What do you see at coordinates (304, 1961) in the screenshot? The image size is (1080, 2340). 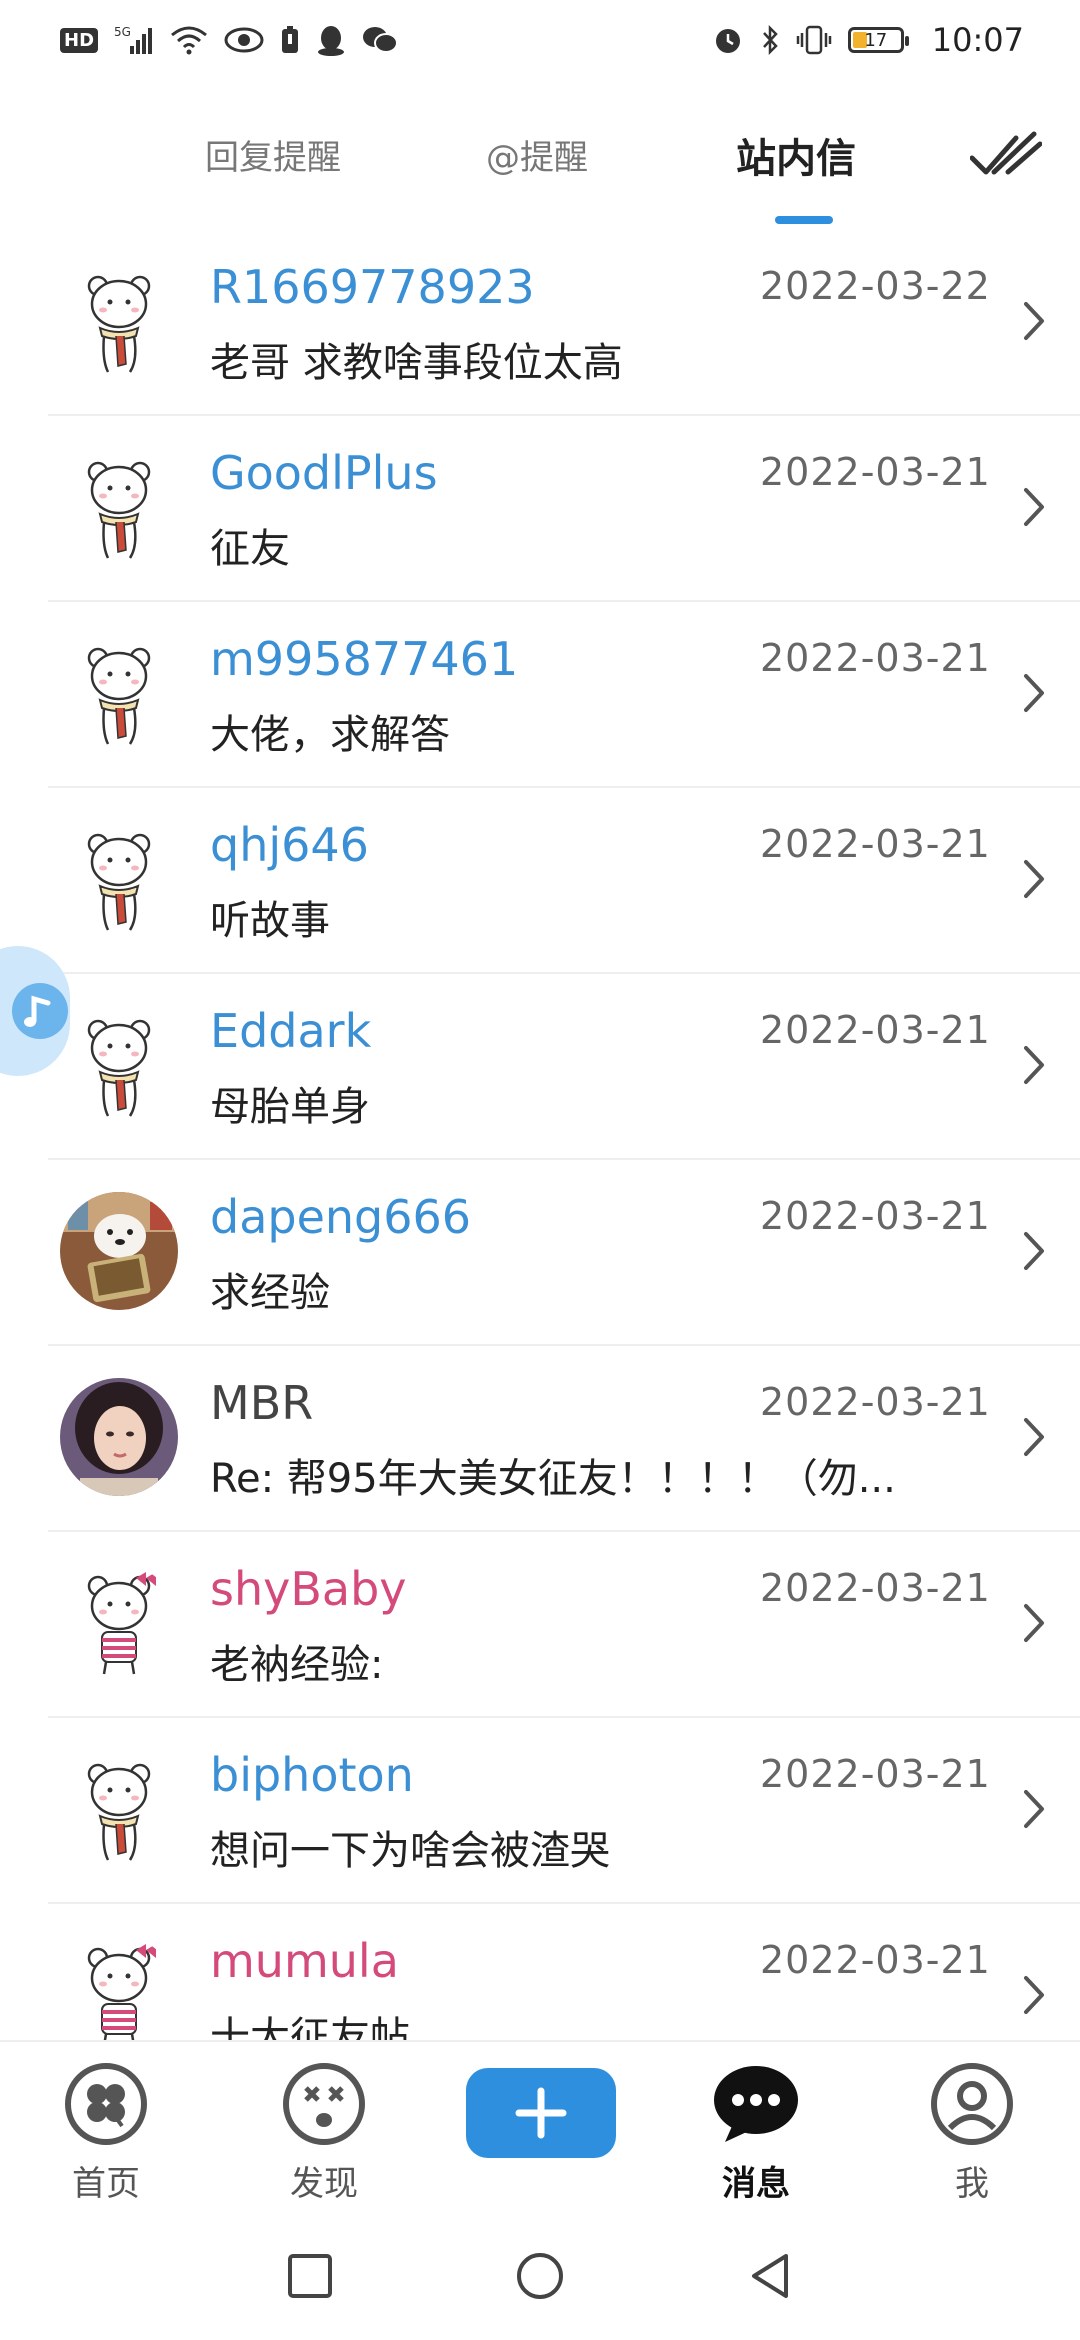 I see `sender-name: mumula` at bounding box center [304, 1961].